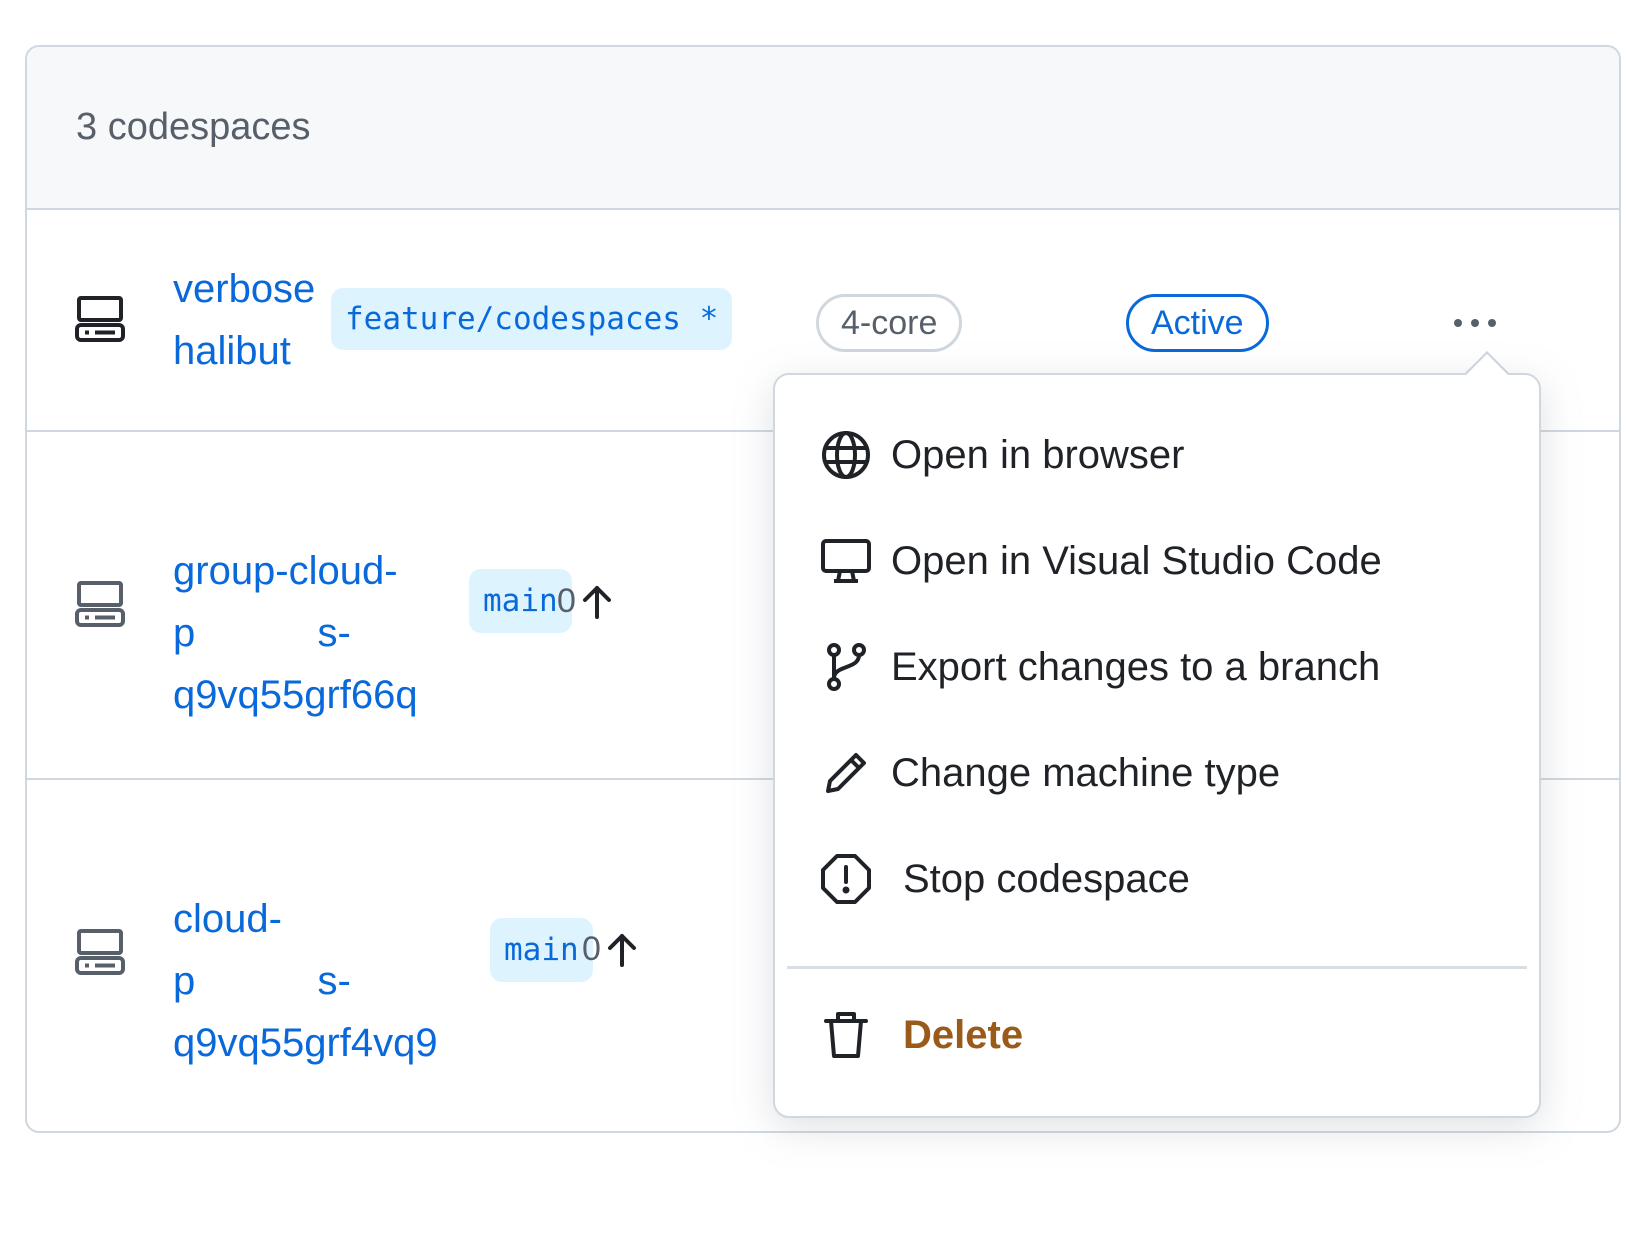 The image size is (1646, 1238). What do you see at coordinates (889, 323) in the screenshot?
I see `machine-type-badge: 4-core` at bounding box center [889, 323].